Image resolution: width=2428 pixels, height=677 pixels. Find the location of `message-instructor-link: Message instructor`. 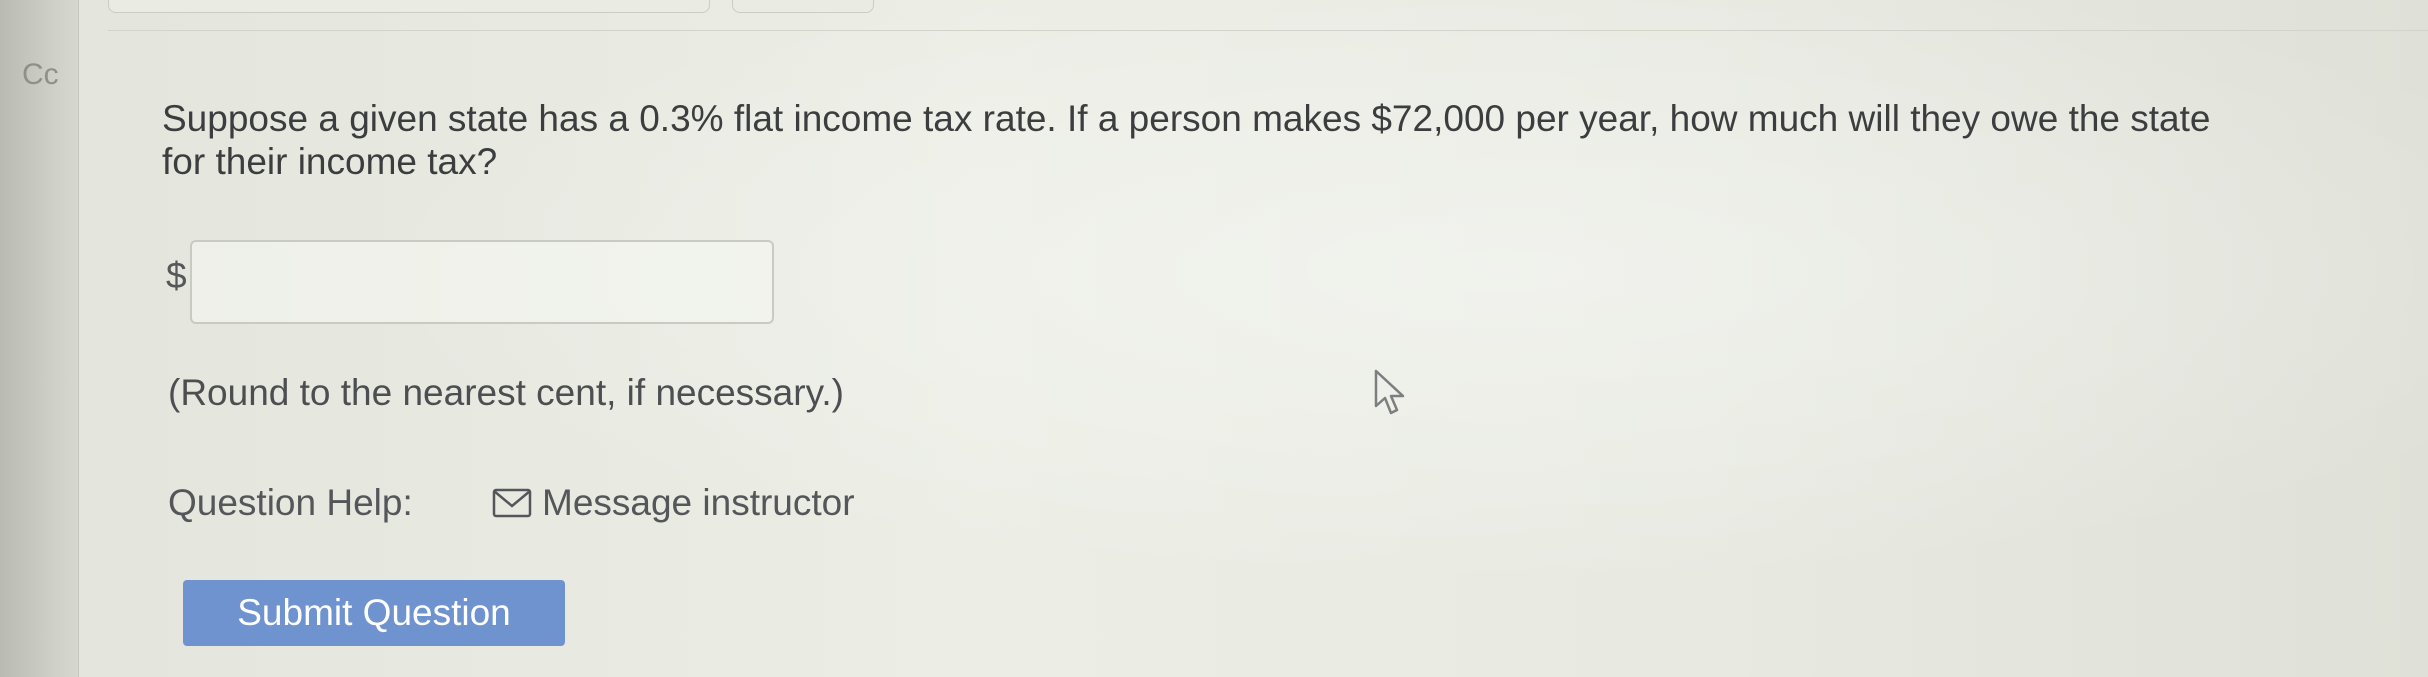

message-instructor-link: Message instructor is located at coordinates (673, 503).